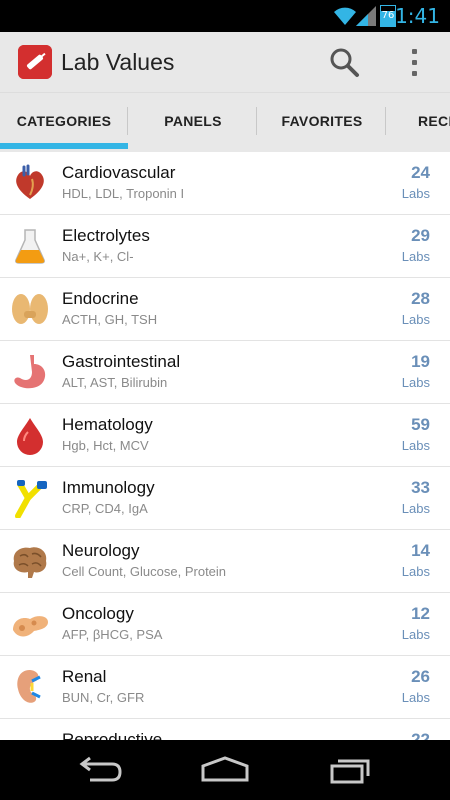 The height and width of the screenshot is (800, 450). What do you see at coordinates (35, 62) in the screenshot?
I see `app-logo-icon` at bounding box center [35, 62].